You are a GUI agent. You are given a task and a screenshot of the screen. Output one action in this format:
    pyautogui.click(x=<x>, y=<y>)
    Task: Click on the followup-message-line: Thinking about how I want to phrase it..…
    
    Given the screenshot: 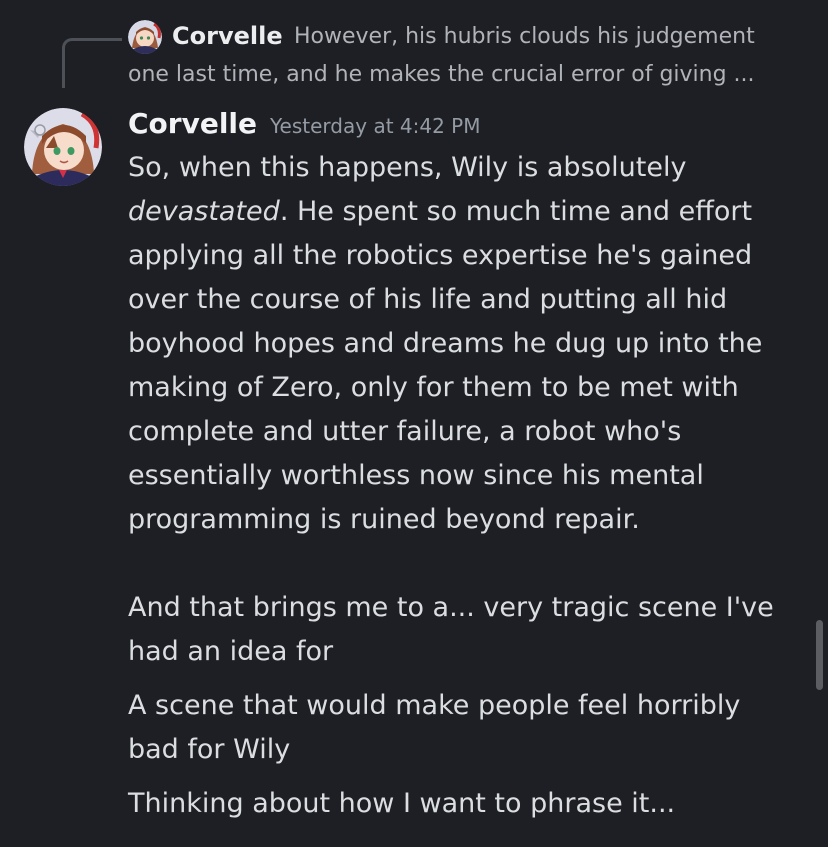 What is the action you would take?
    pyautogui.click(x=402, y=803)
    